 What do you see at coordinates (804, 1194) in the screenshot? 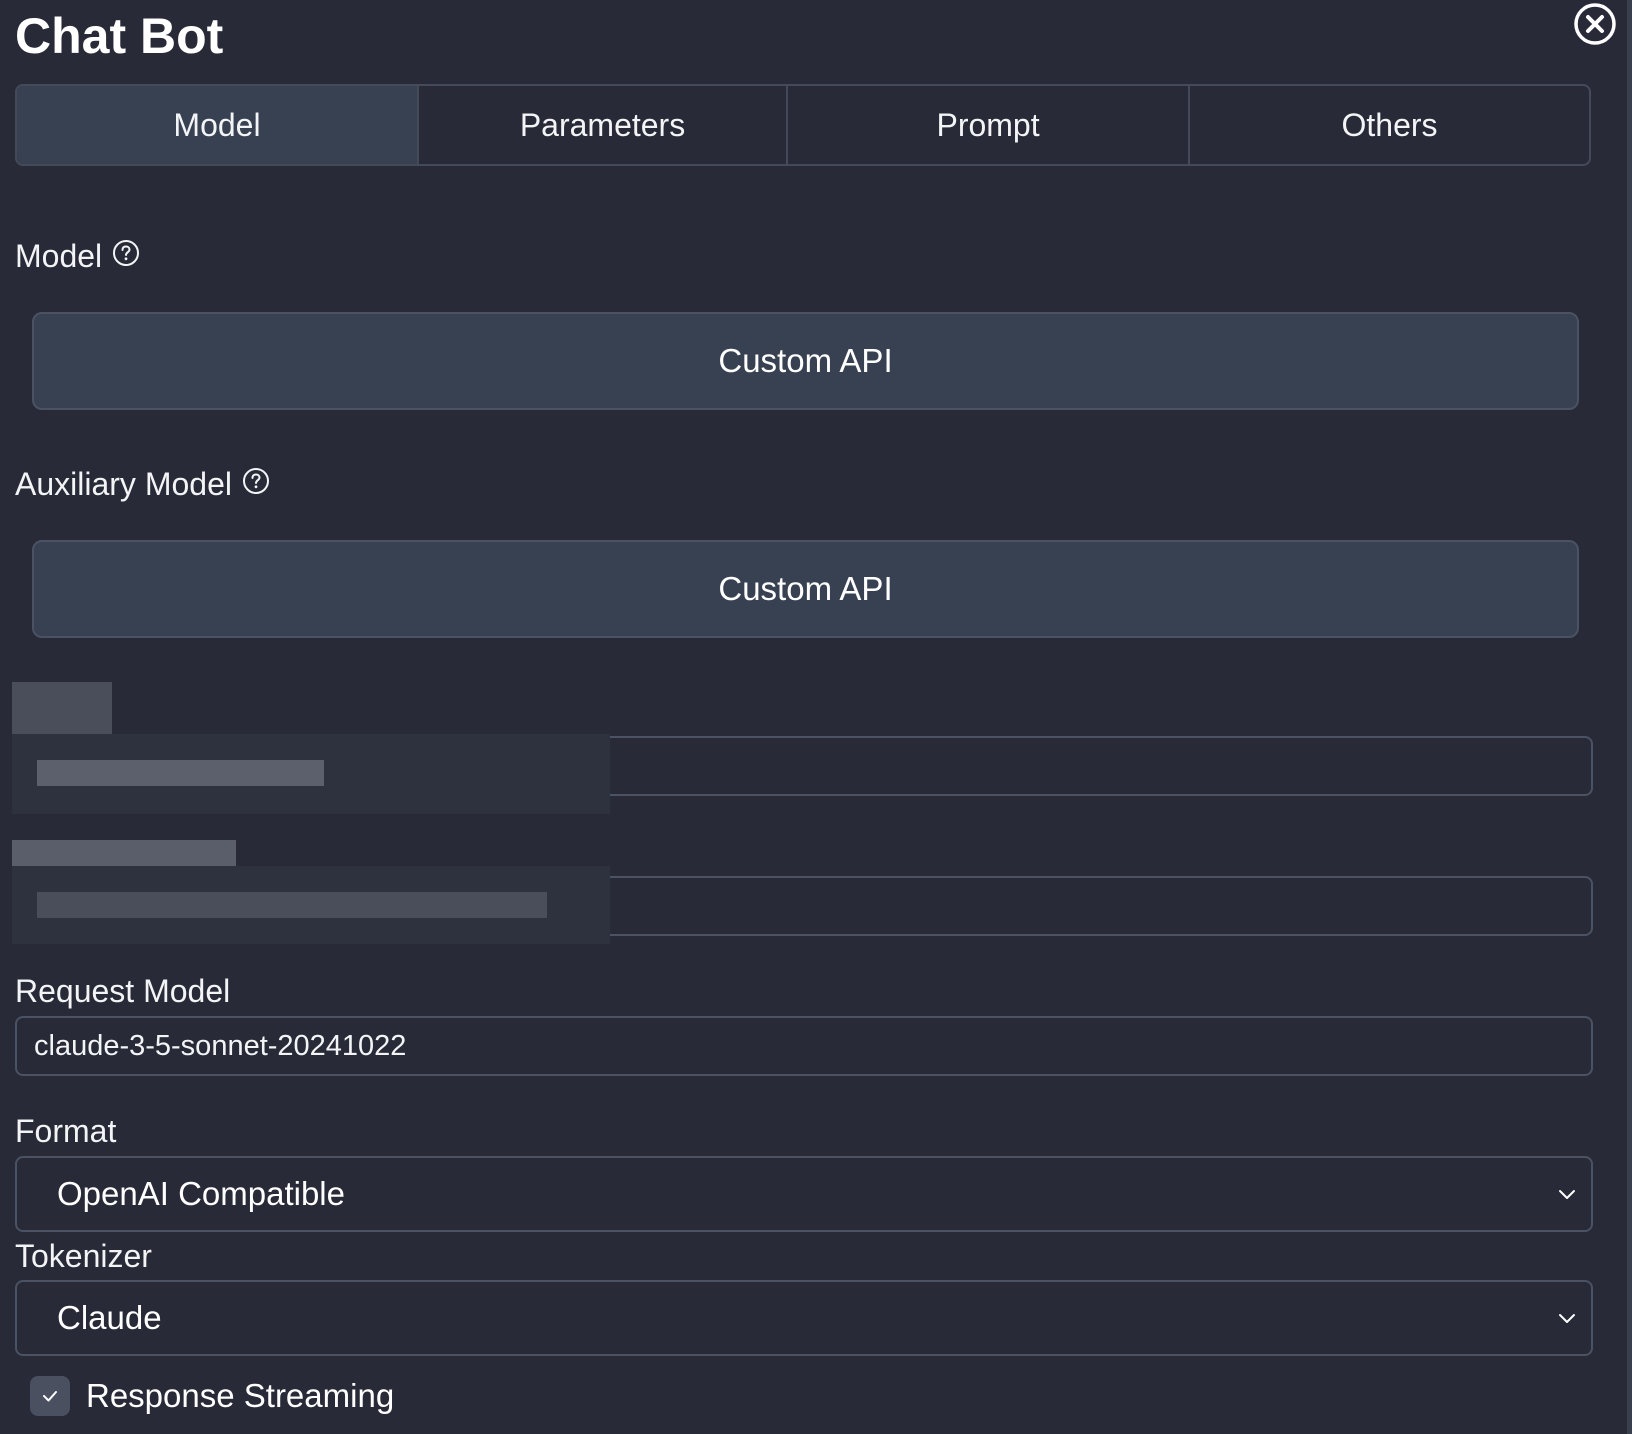
I see `format-select: OpenAI Compatible` at bounding box center [804, 1194].